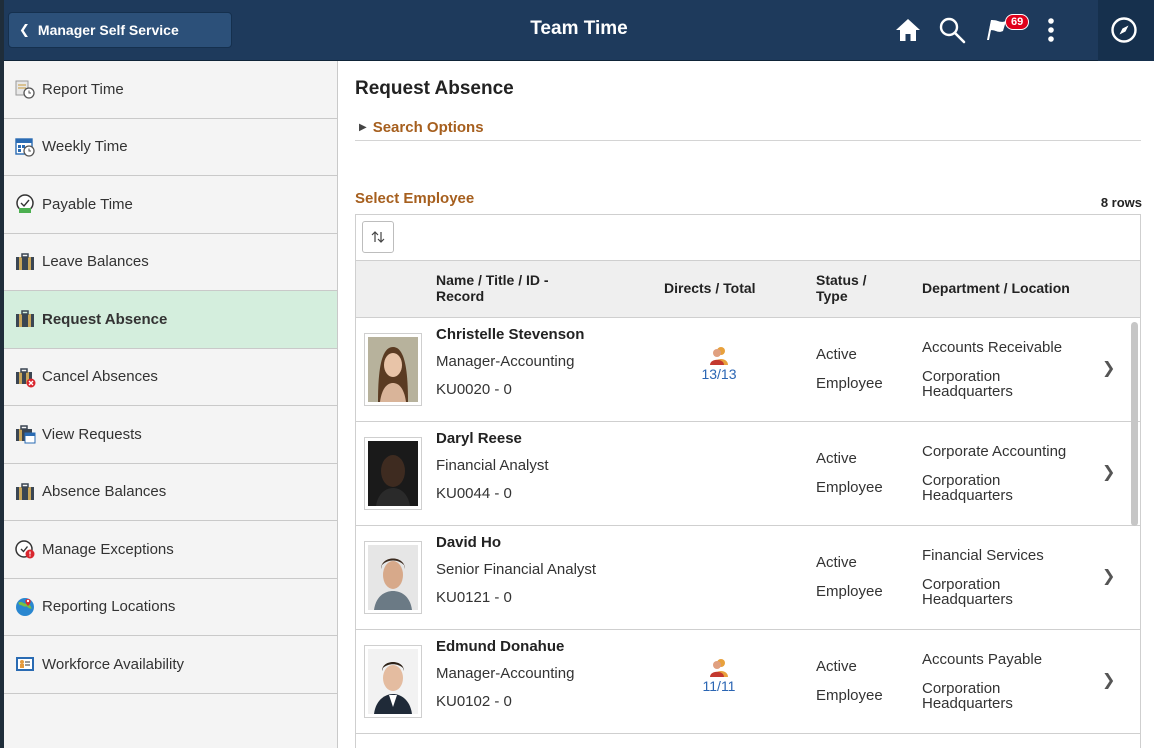  I want to click on sidebar-item-reporting-locations: Reporting Locations, so click(170, 607).